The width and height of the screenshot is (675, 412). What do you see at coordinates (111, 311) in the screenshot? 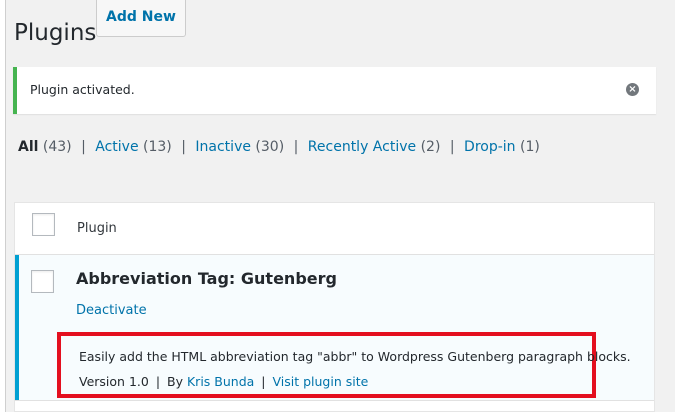
I see `deactivate-link: Deactivate` at bounding box center [111, 311].